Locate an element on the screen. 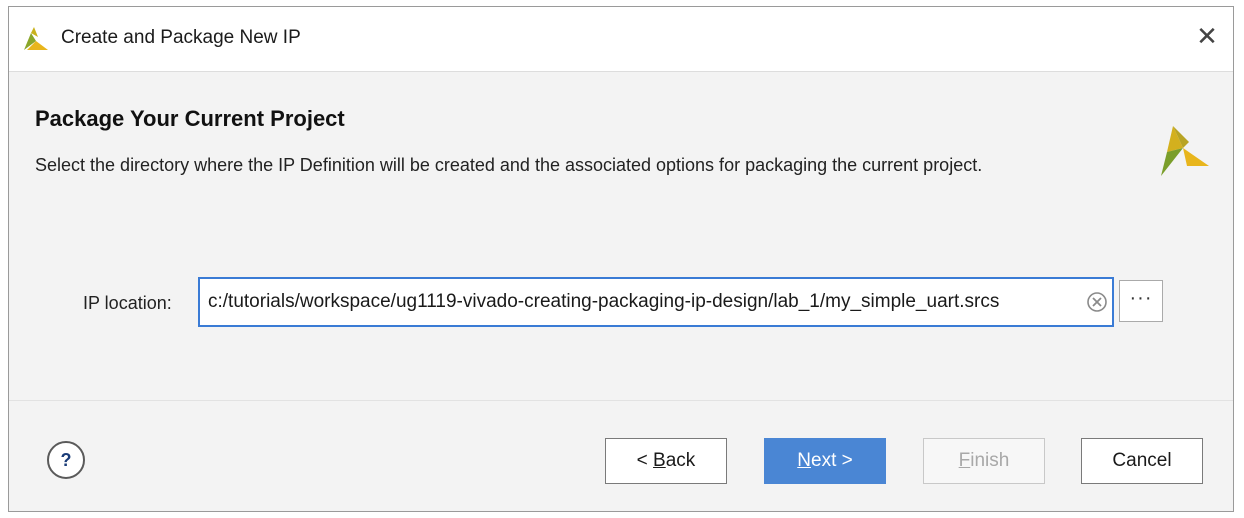 The image size is (1244, 518). next-mnemonic: N is located at coordinates (804, 460).